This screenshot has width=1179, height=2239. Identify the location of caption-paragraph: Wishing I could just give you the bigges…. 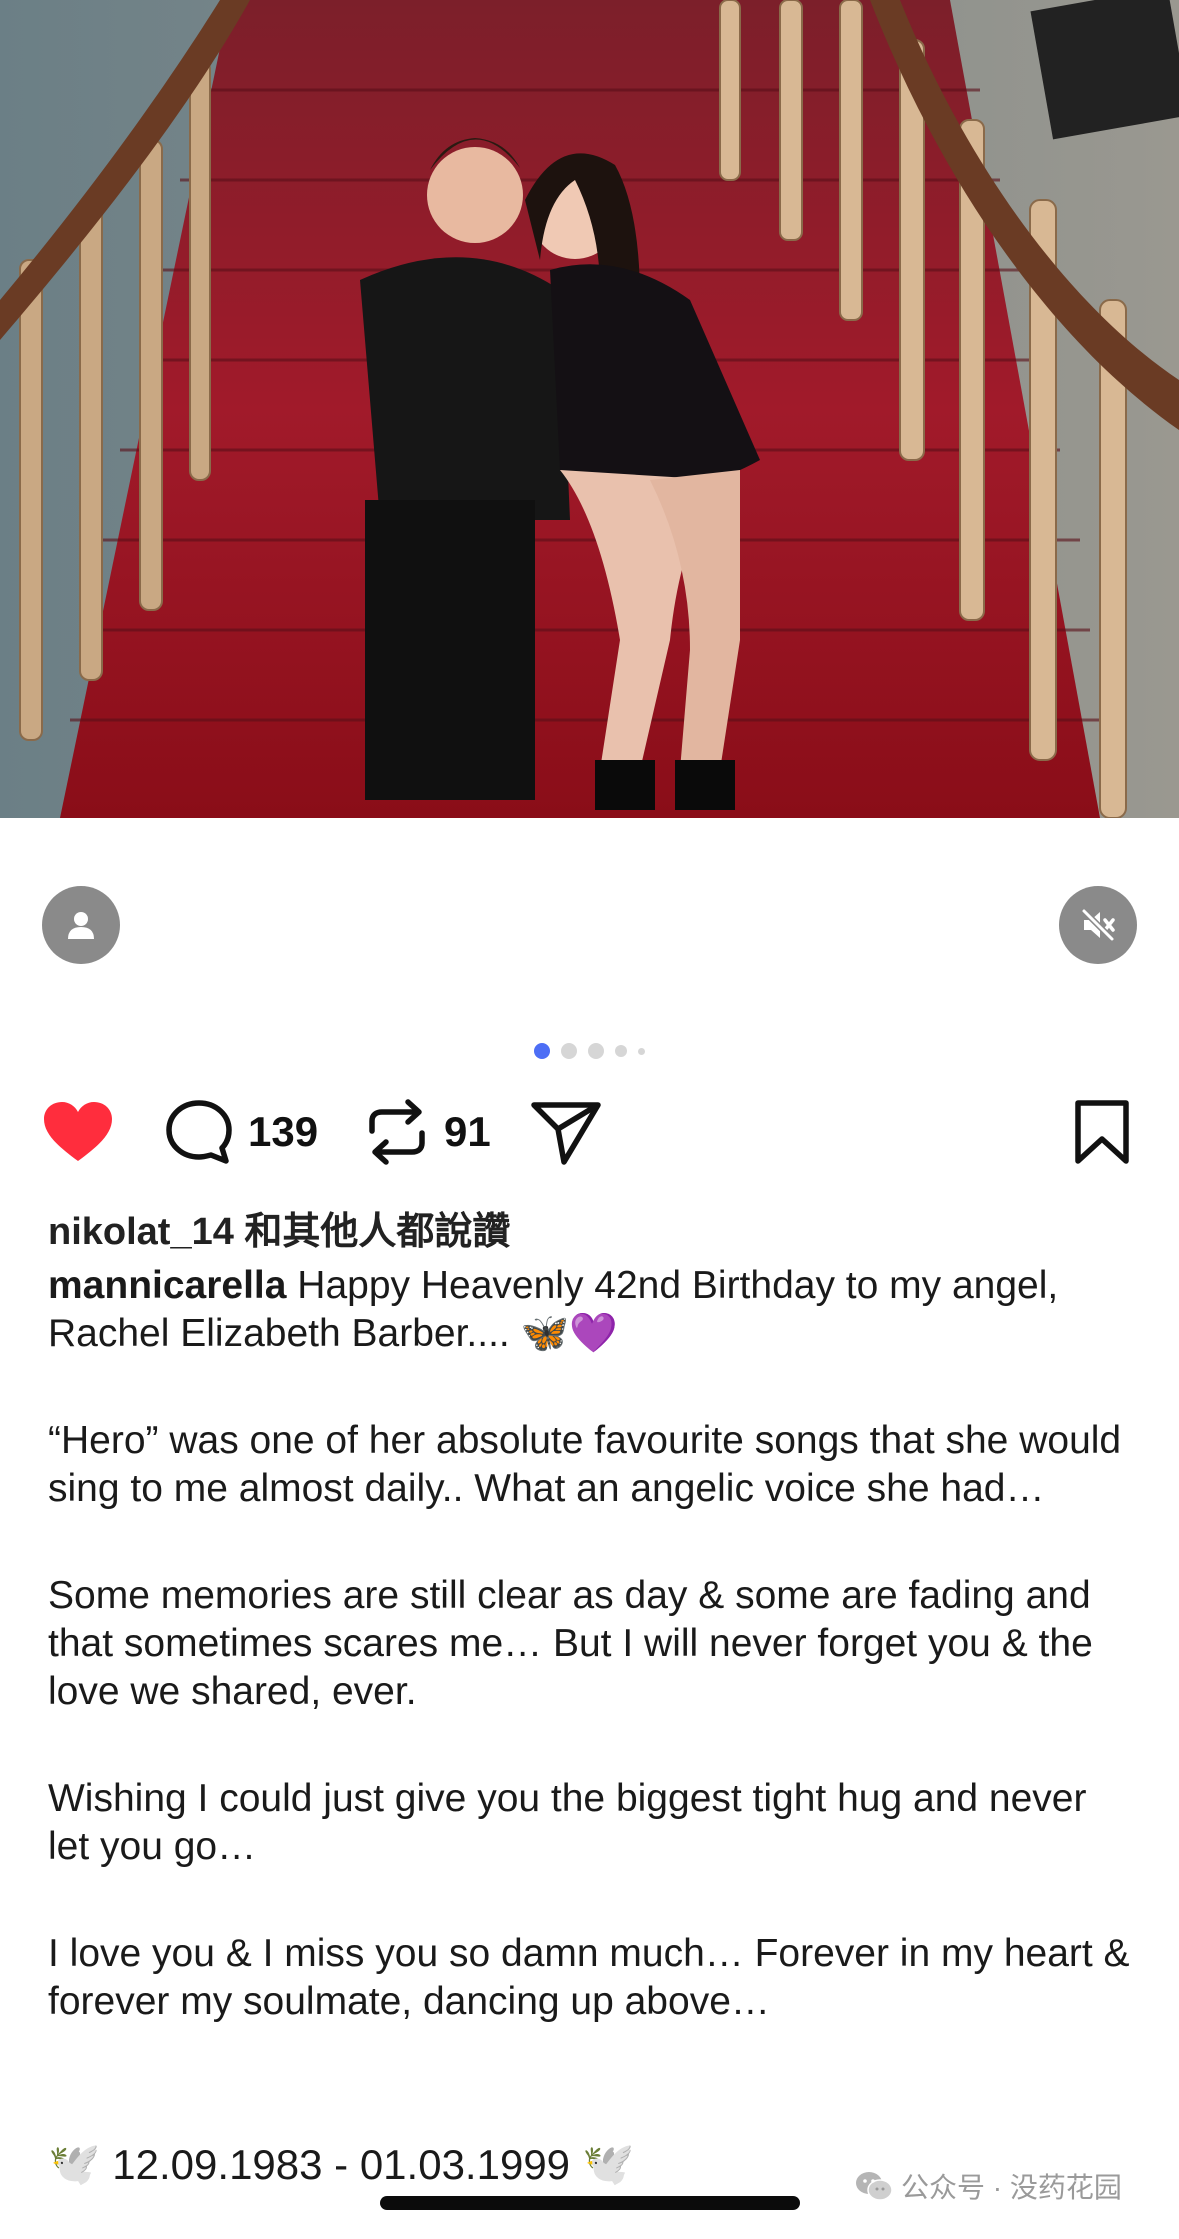
(567, 1822).